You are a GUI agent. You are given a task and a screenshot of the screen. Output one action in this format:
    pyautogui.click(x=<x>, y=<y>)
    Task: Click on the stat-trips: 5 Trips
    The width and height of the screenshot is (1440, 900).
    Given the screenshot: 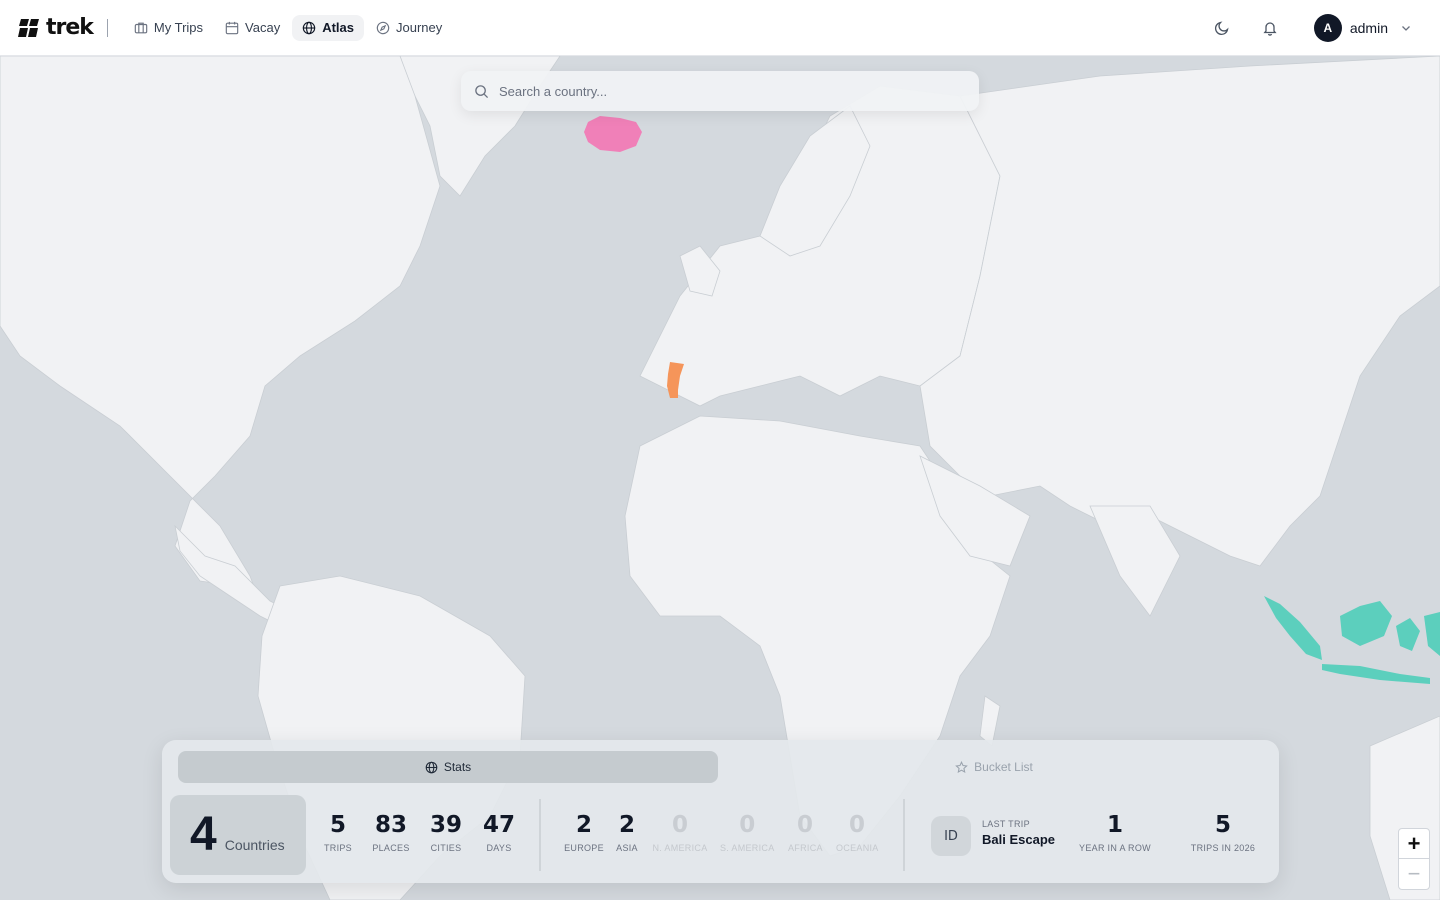 What is the action you would take?
    pyautogui.click(x=338, y=832)
    